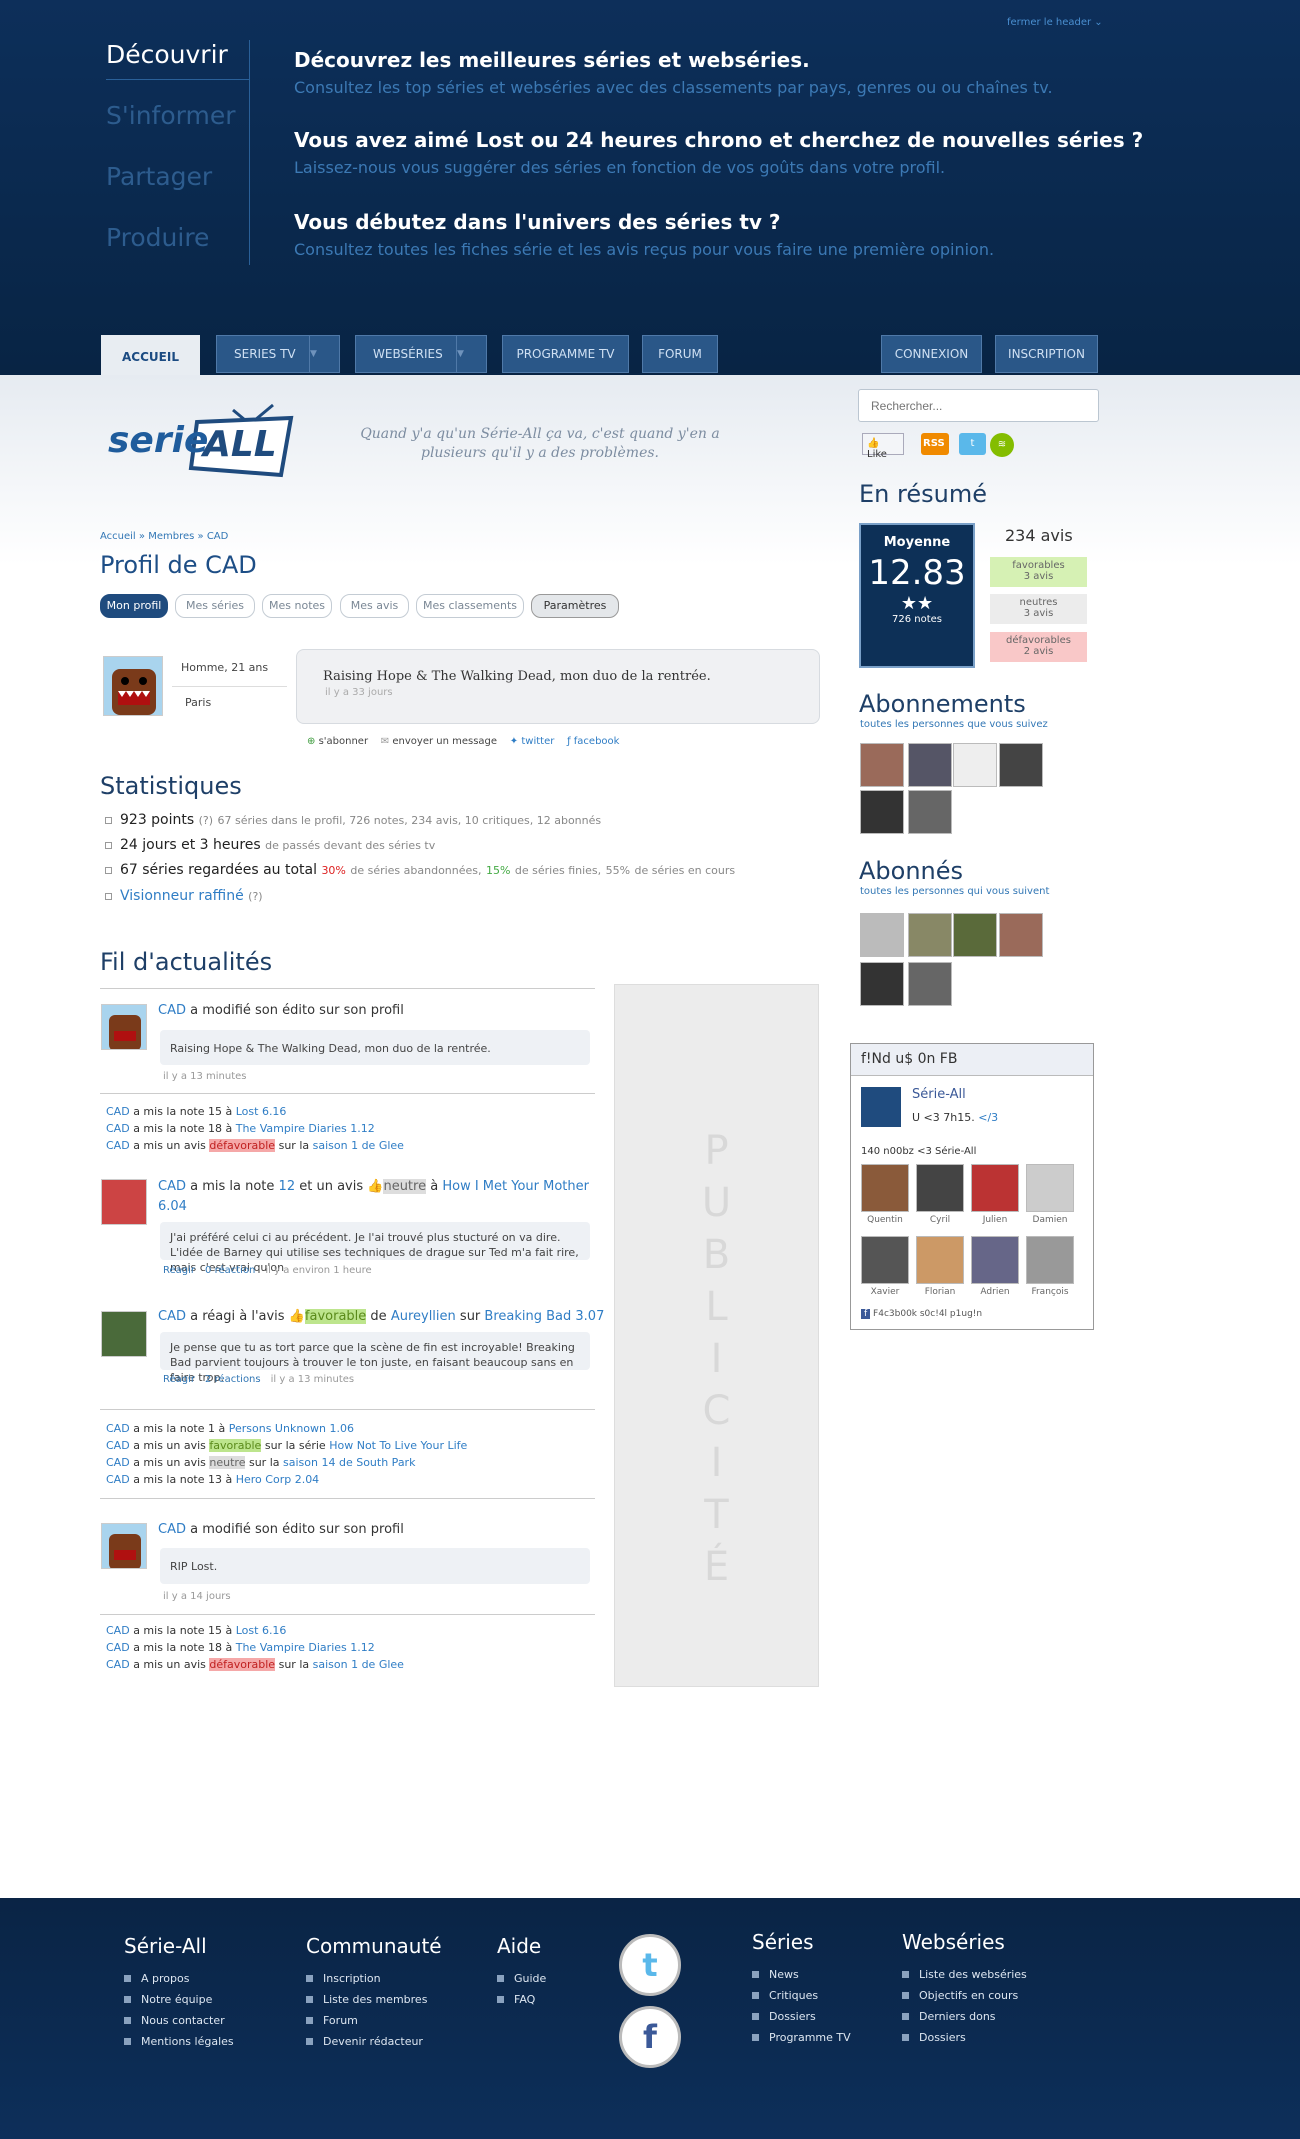 The image size is (1300, 2139). What do you see at coordinates (537, 741) in the screenshot?
I see `twitter-link: twitter` at bounding box center [537, 741].